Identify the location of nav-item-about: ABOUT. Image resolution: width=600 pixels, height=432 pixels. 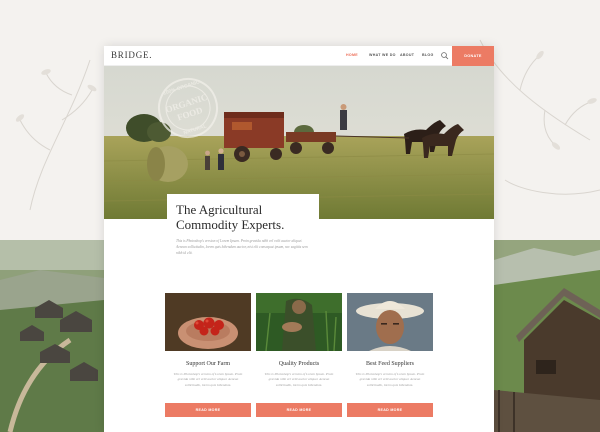
(407, 55).